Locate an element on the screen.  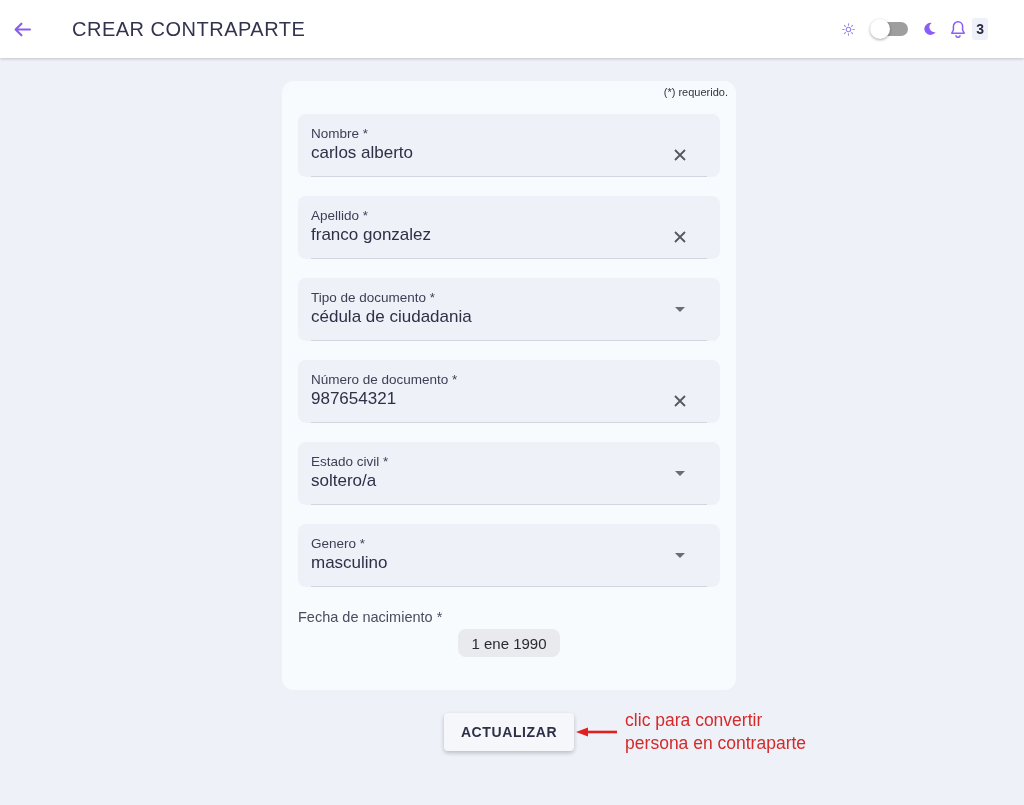
field-value: masculino is located at coordinates (349, 563).